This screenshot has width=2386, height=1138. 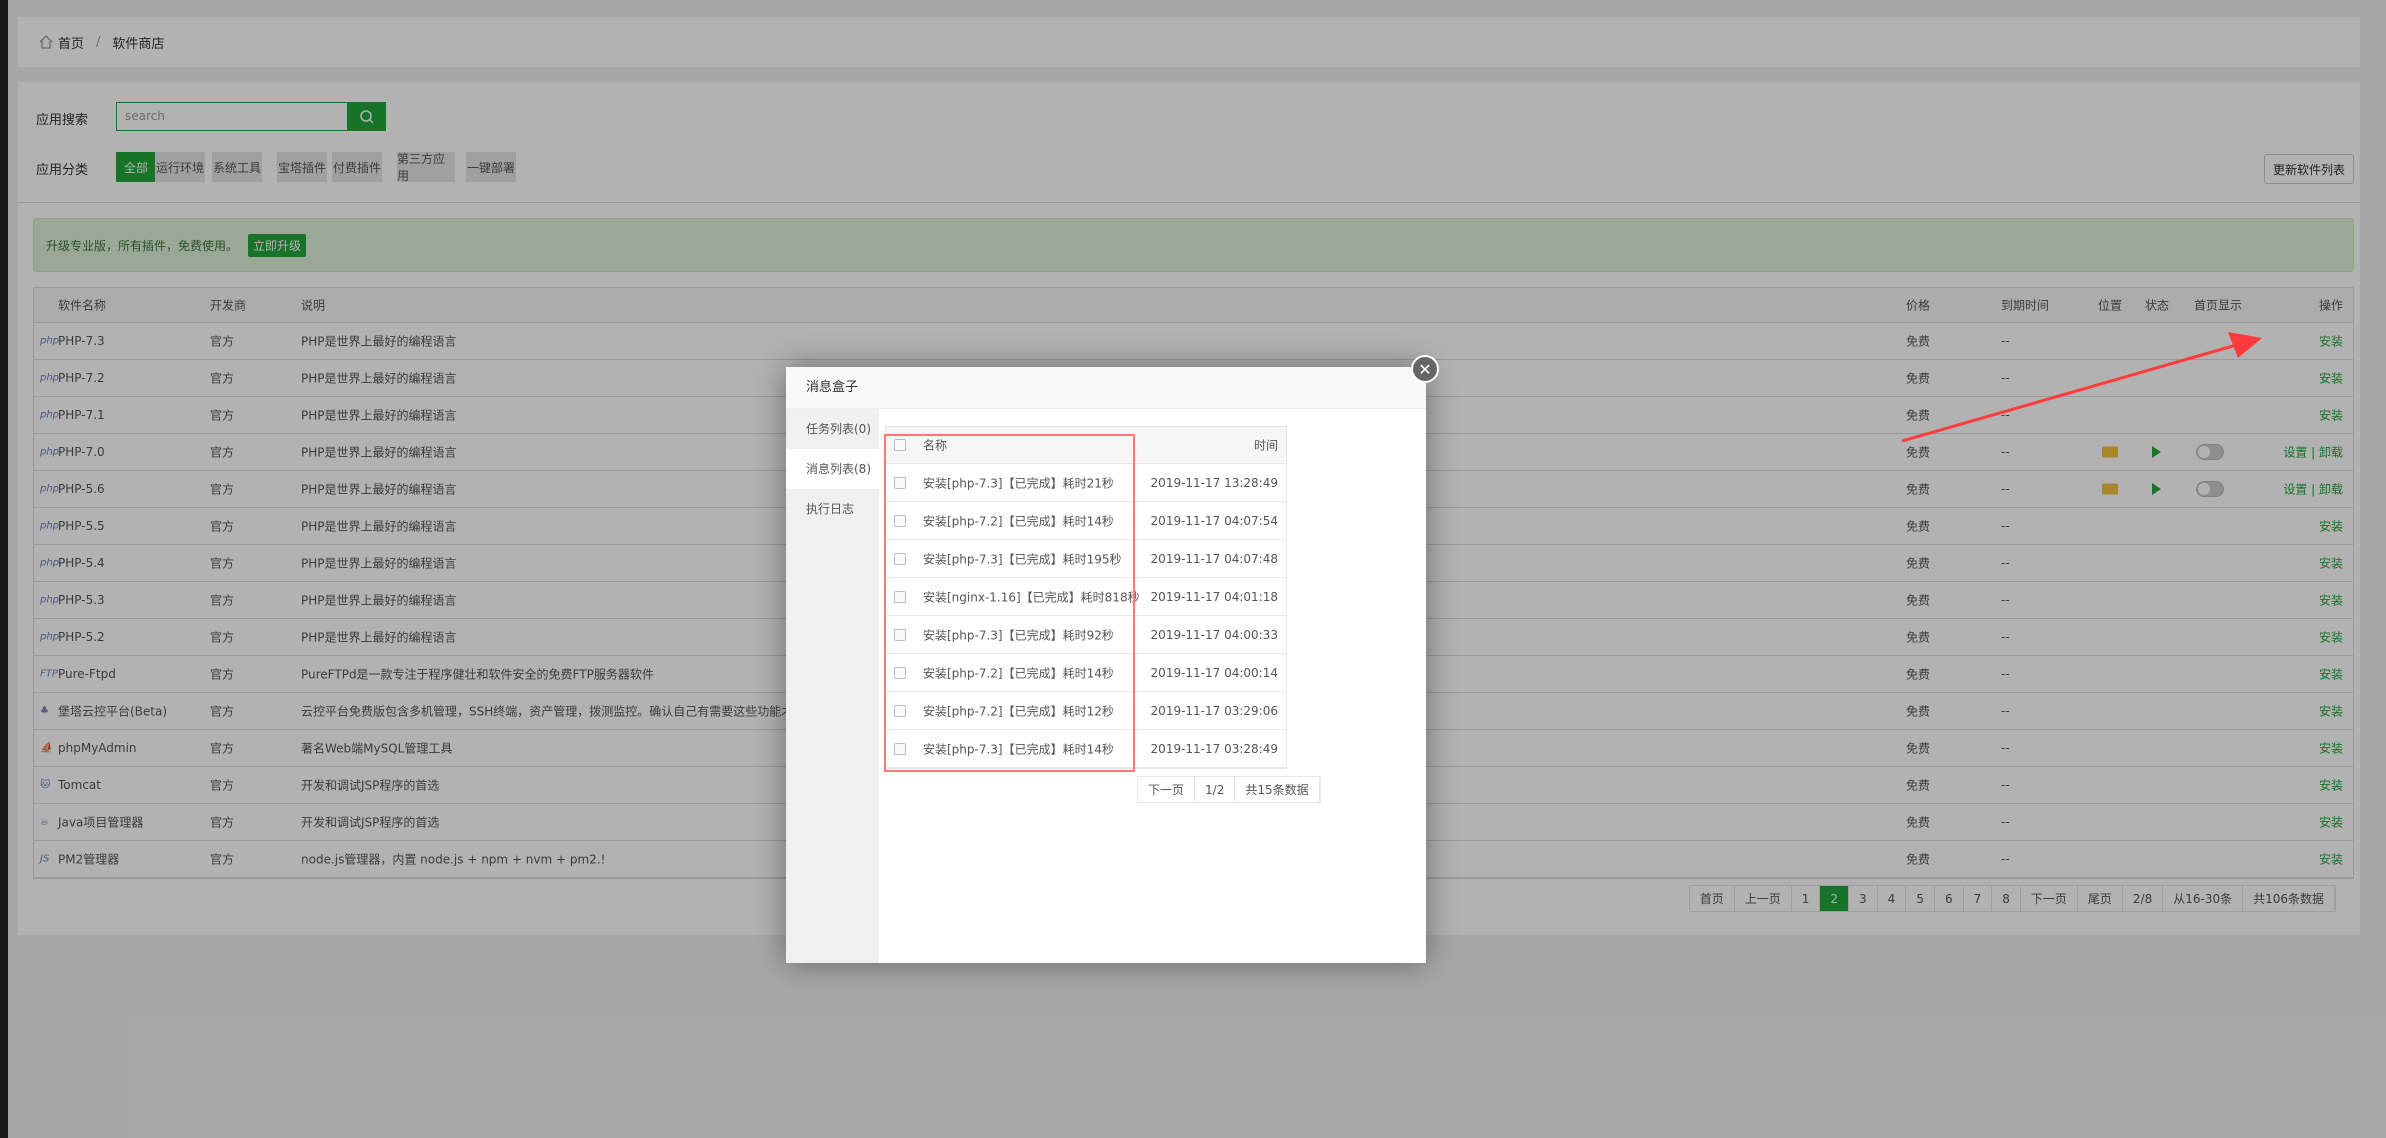 I want to click on modal-page-link: 下一页, so click(x=1167, y=789).